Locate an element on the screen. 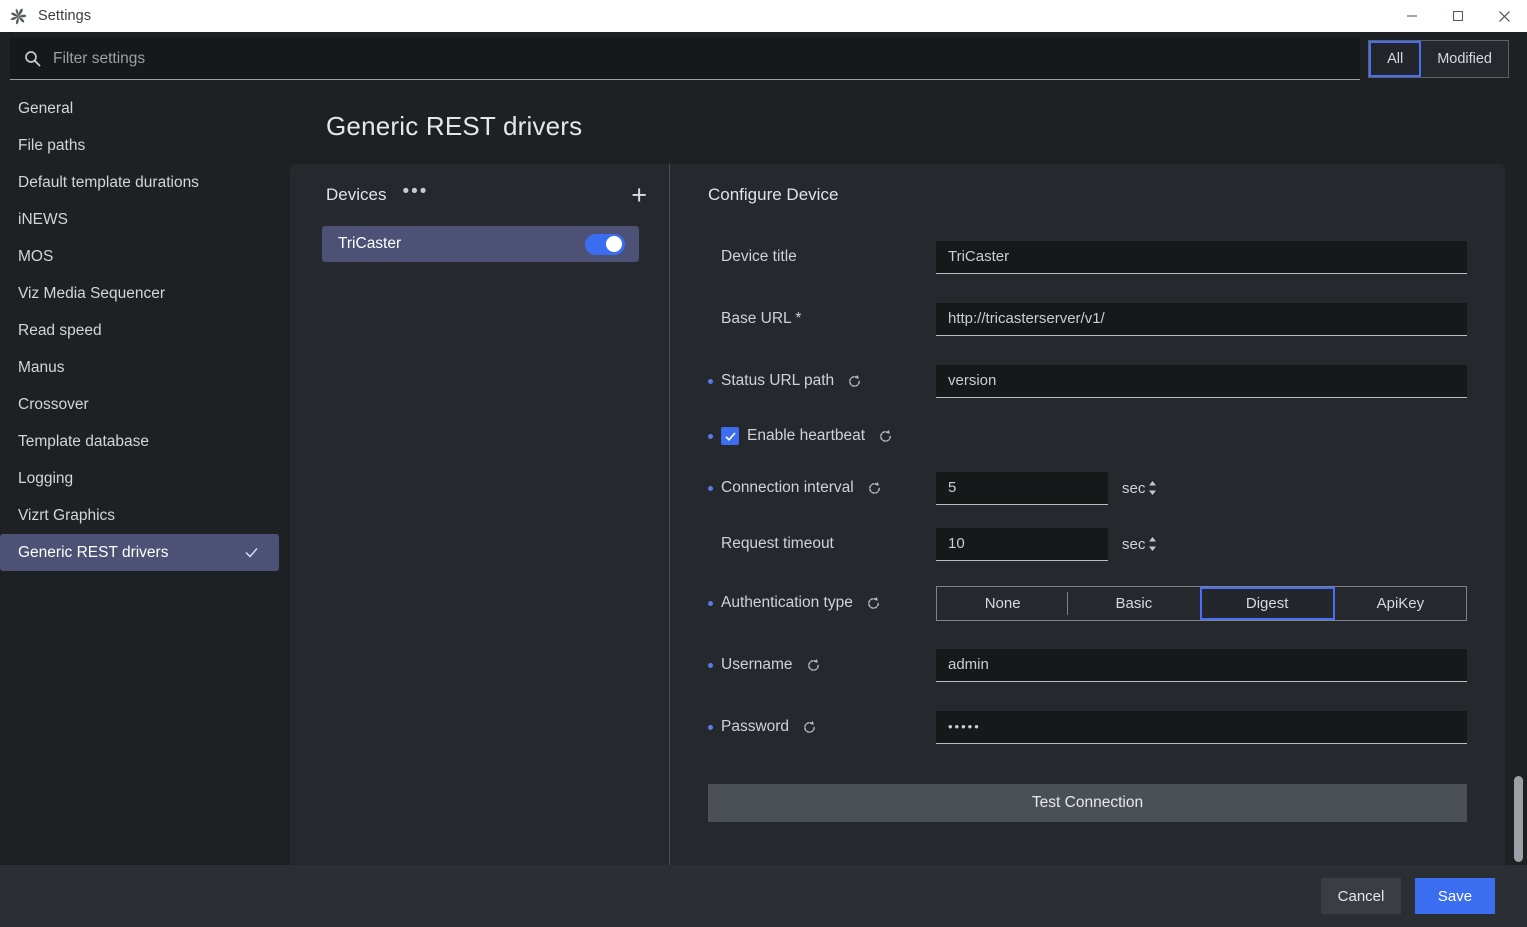  authentication-type-segmented: None Basic Digest ApiKey is located at coordinates (1201, 603).